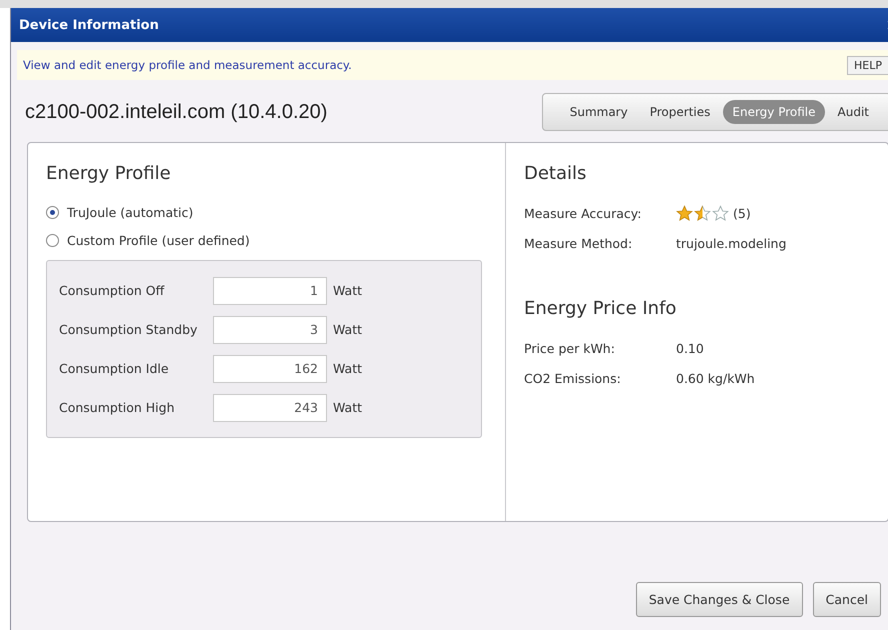 This screenshot has height=630, width=888. I want to click on field-label: Measure Accuracy:, so click(583, 213).